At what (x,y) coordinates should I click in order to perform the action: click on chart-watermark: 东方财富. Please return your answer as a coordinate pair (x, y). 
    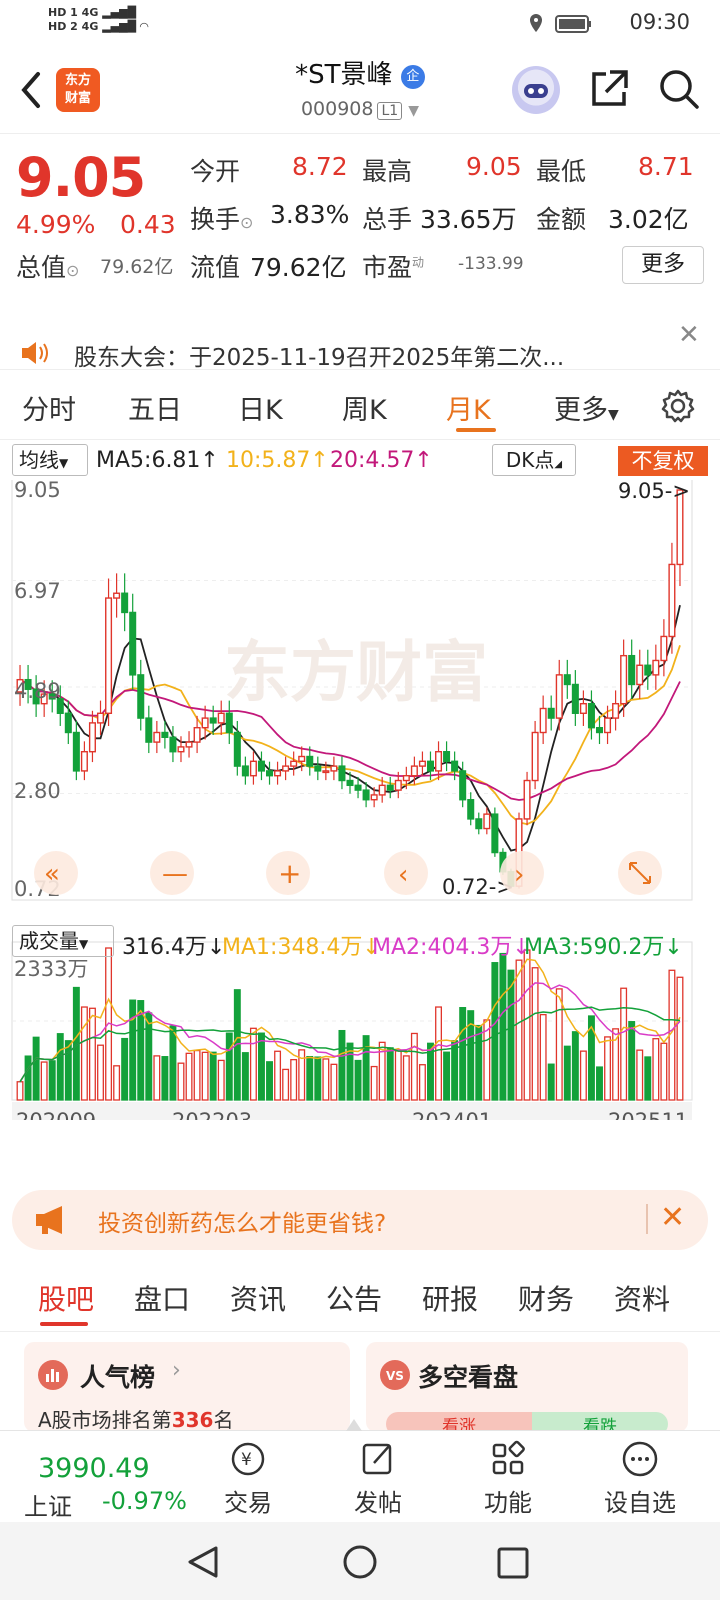
    Looking at the image, I should click on (356, 672).